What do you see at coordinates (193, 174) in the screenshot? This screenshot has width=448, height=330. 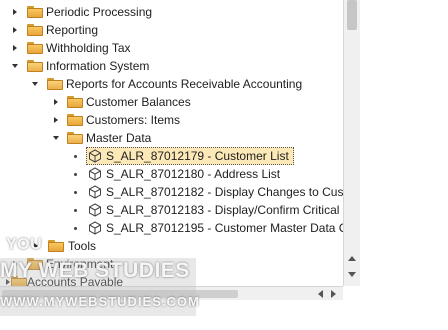 I see `report-label: S_ALR_87012180 - Address List` at bounding box center [193, 174].